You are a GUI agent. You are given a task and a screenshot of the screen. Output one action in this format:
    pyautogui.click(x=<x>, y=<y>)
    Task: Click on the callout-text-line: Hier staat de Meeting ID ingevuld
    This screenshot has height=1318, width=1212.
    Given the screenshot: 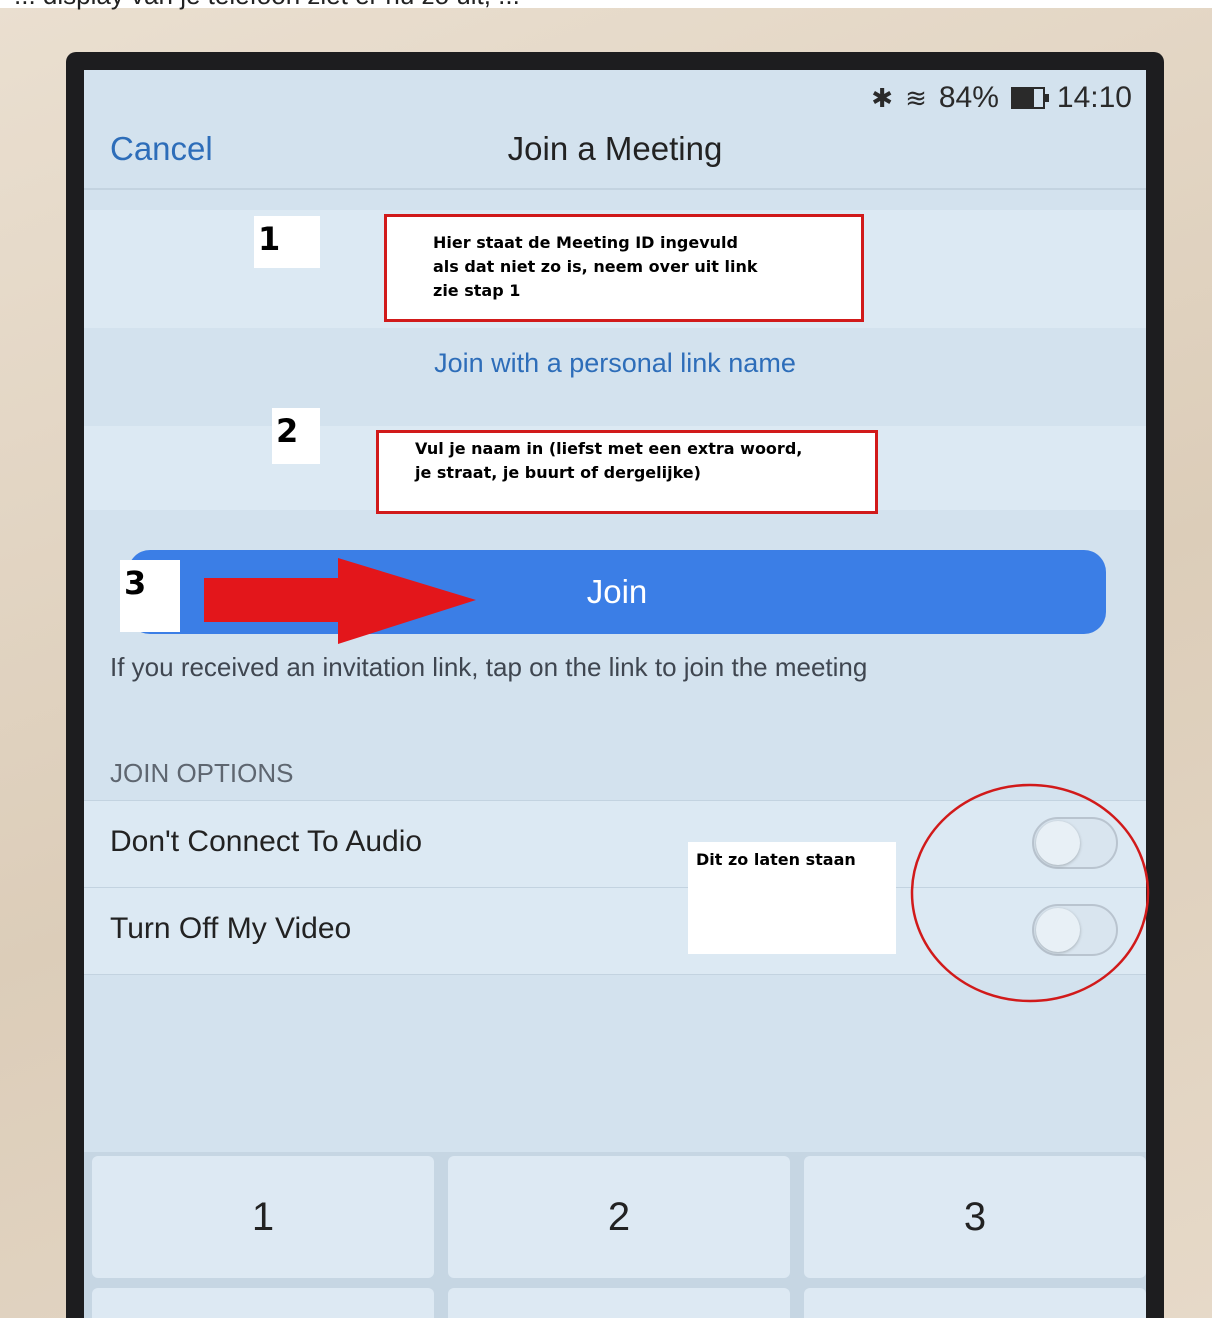 What is the action you would take?
    pyautogui.click(x=585, y=242)
    